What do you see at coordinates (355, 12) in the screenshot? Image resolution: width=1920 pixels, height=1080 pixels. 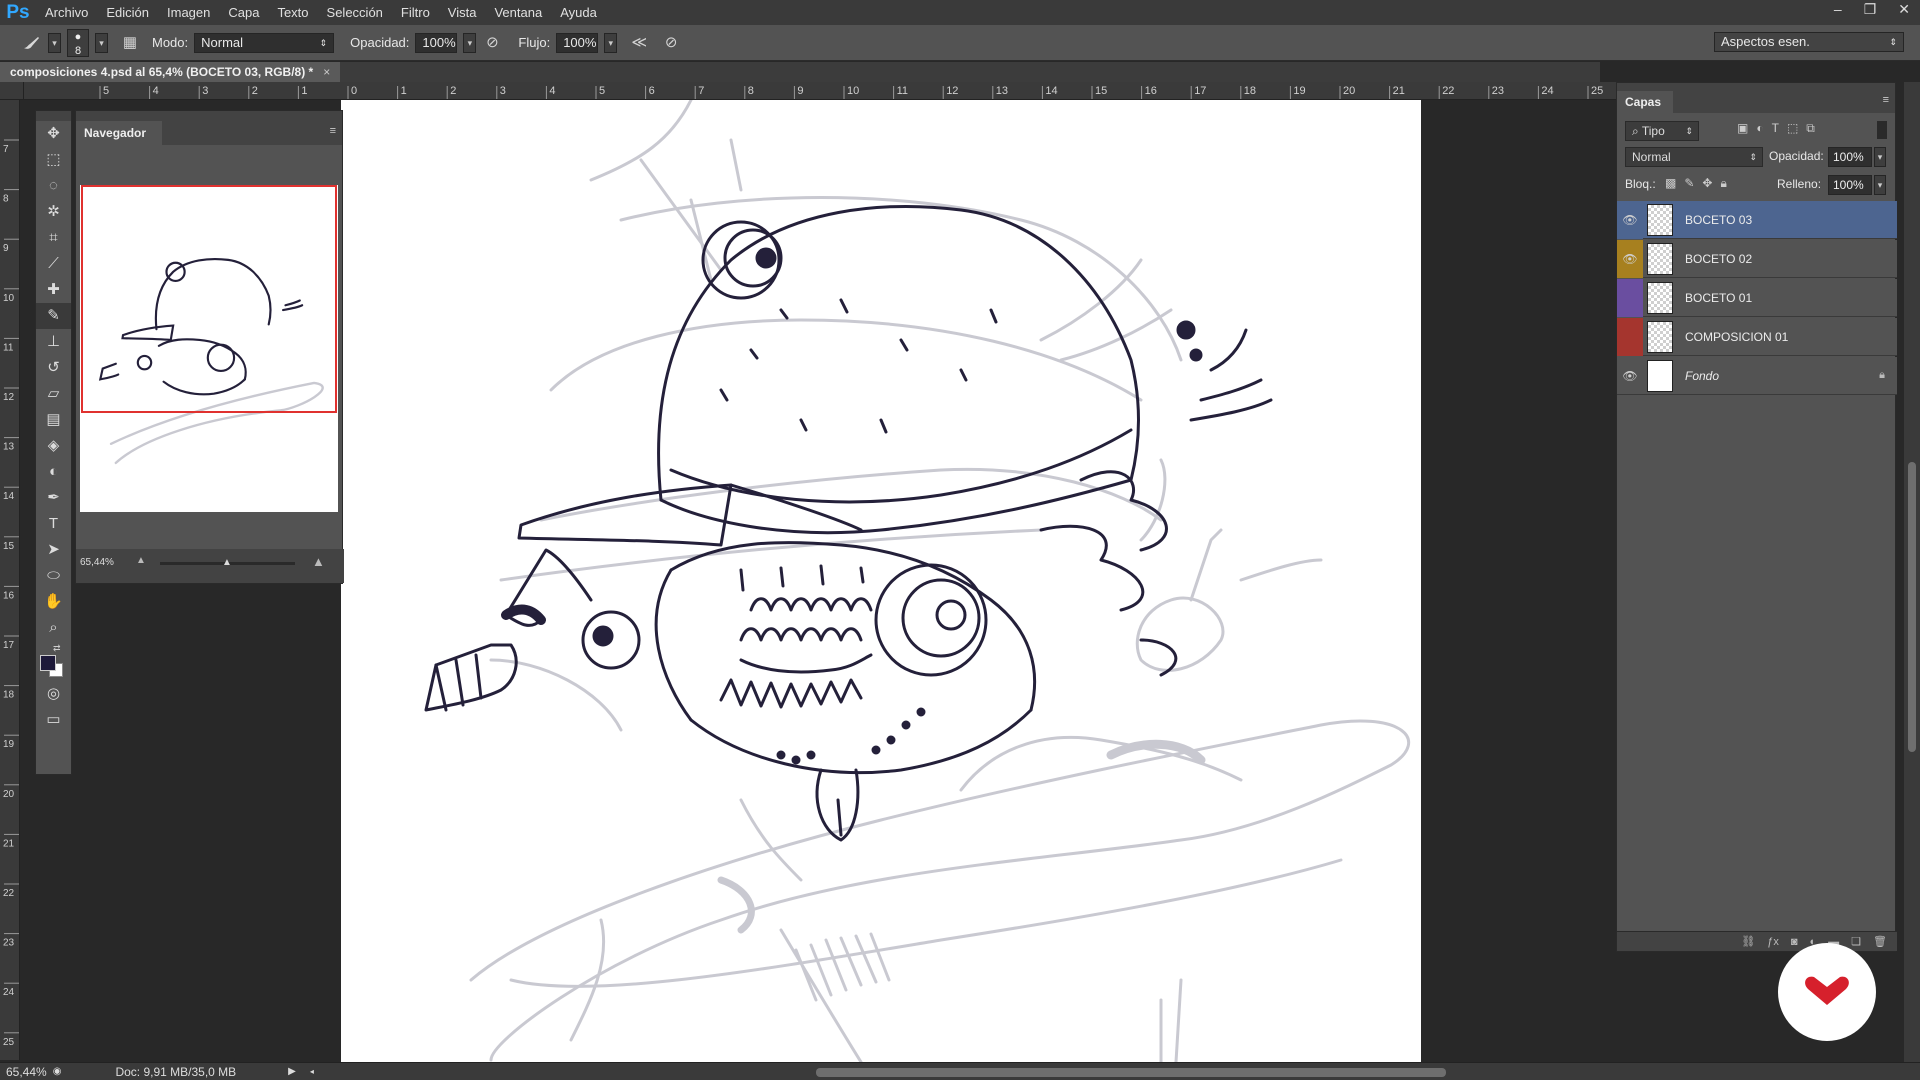 I see `menu-item-selección: Selección` at bounding box center [355, 12].